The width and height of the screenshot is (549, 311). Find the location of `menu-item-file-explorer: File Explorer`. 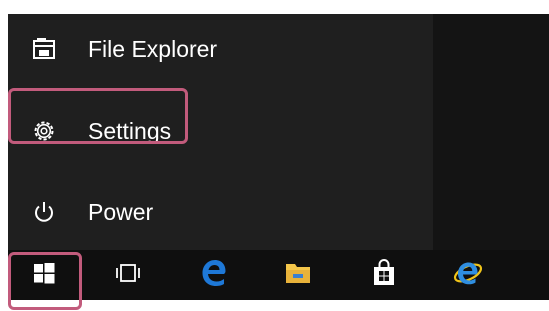

menu-item-file-explorer: File Explorer is located at coordinates (220, 49).